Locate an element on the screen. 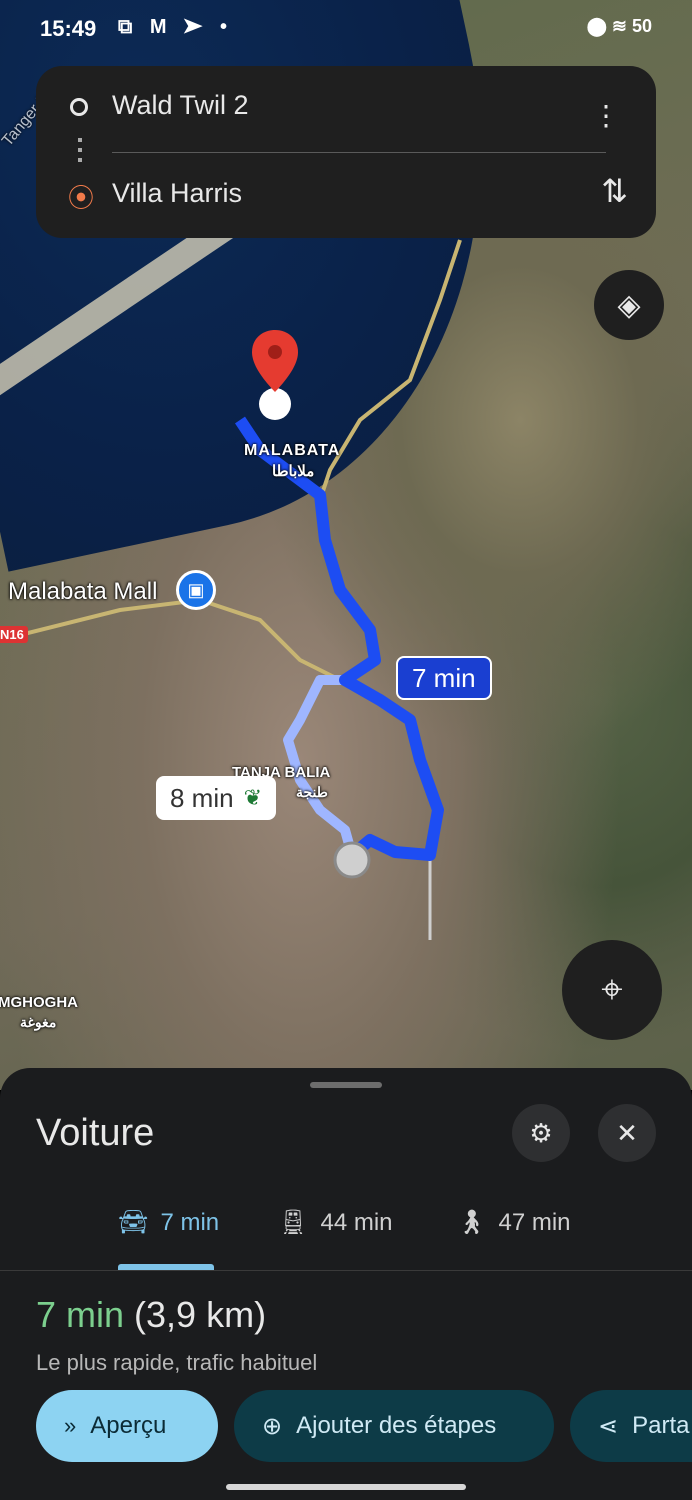 Image resolution: width=692 pixels, height=1500 pixels. my-location-icon: ⌖ is located at coordinates (612, 989).